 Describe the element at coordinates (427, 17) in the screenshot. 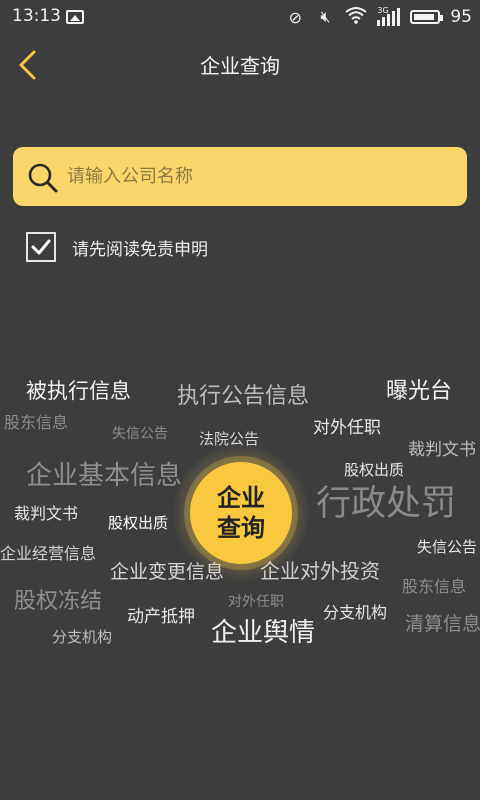

I see `battery-icon` at that location.